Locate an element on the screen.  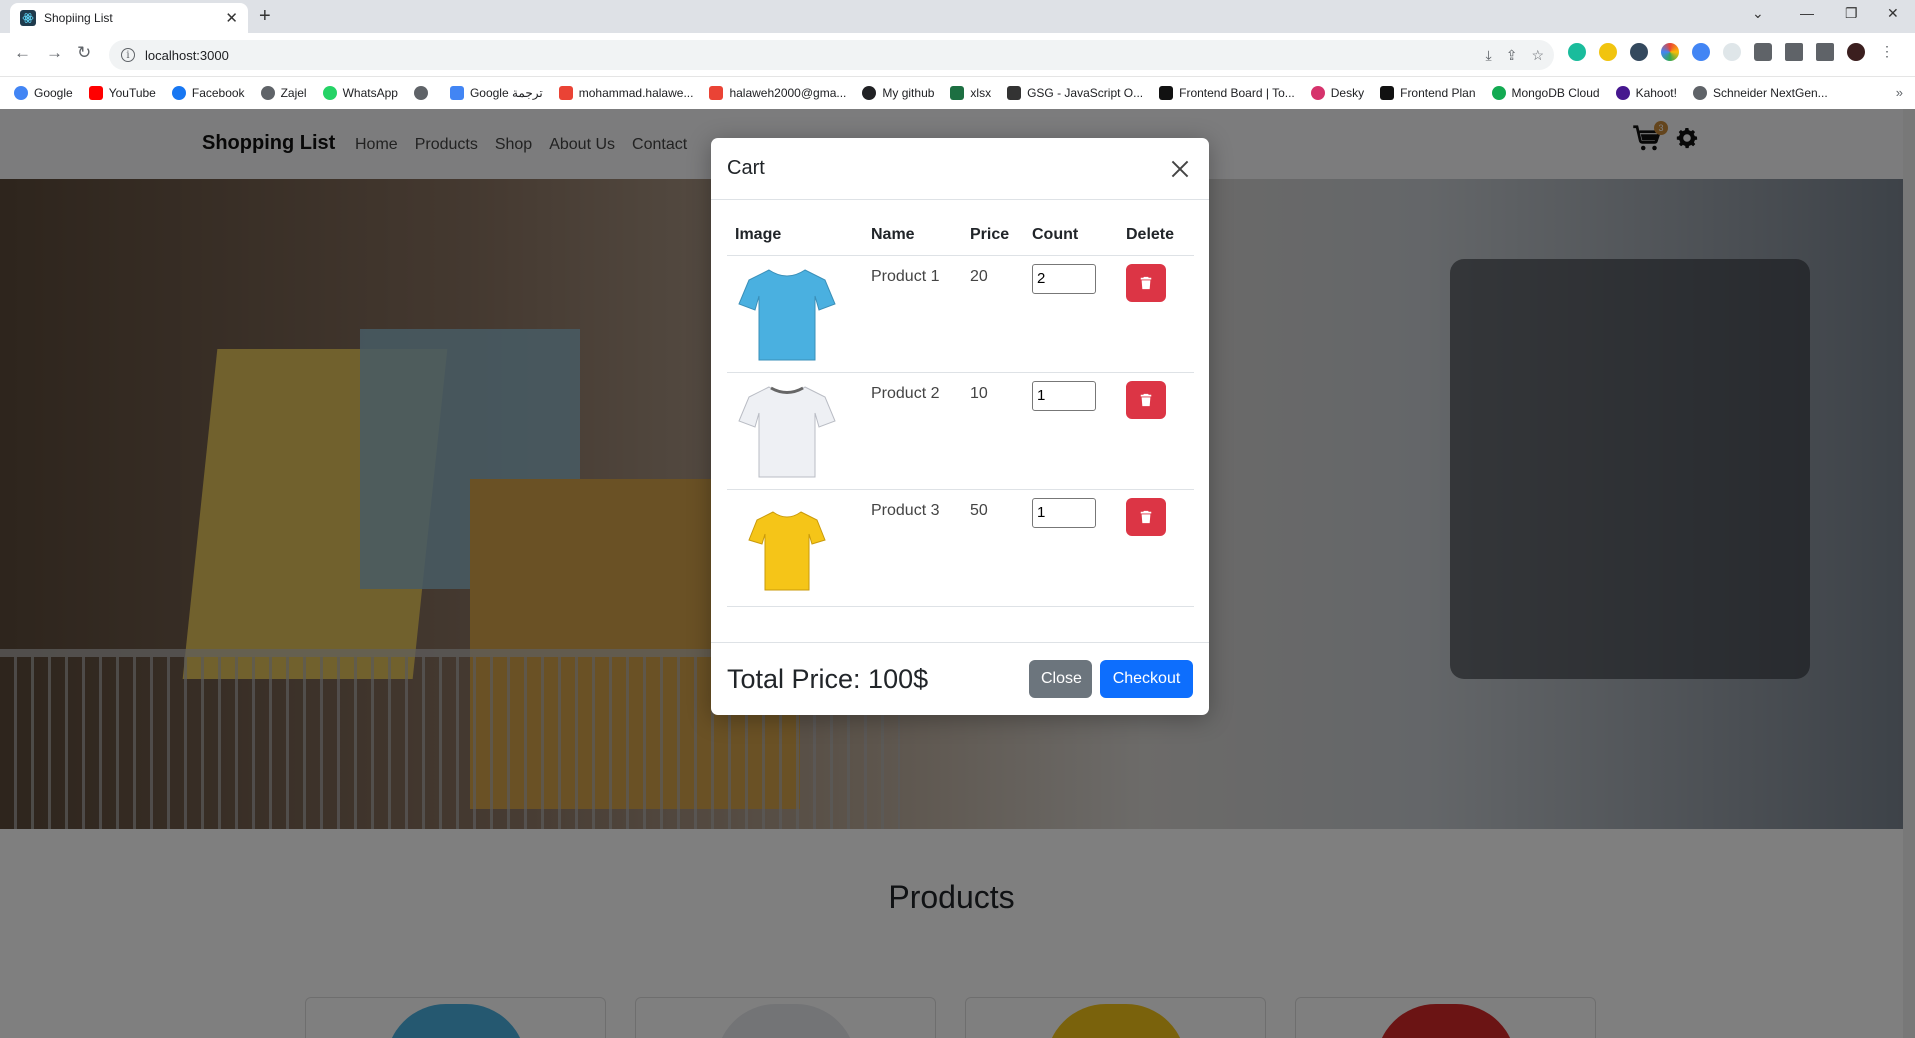
extension-shield-icon is located at coordinates (1577, 52).